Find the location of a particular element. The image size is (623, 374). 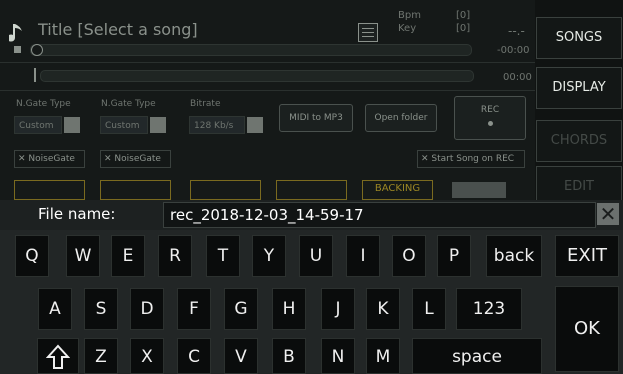

noisegate-checkbox-2: ✕ NoiseGate is located at coordinates (135, 159).